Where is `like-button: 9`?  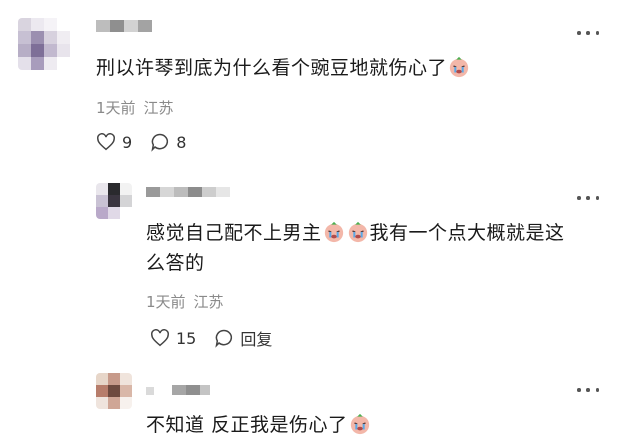
like-button: 9 is located at coordinates (114, 142).